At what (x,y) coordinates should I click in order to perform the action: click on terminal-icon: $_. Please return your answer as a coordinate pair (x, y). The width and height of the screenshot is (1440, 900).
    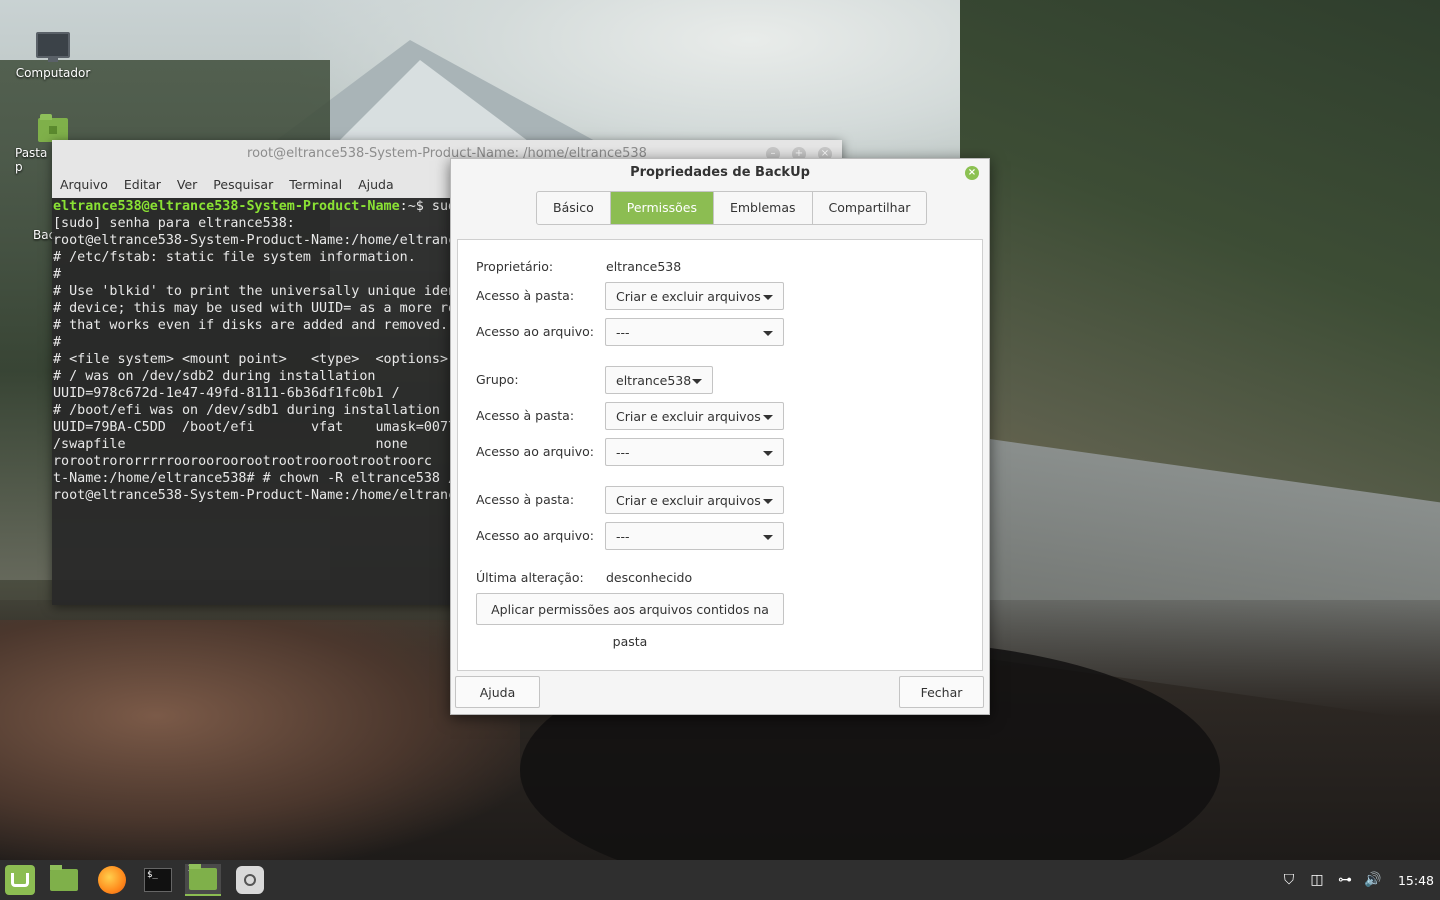
    Looking at the image, I should click on (158, 880).